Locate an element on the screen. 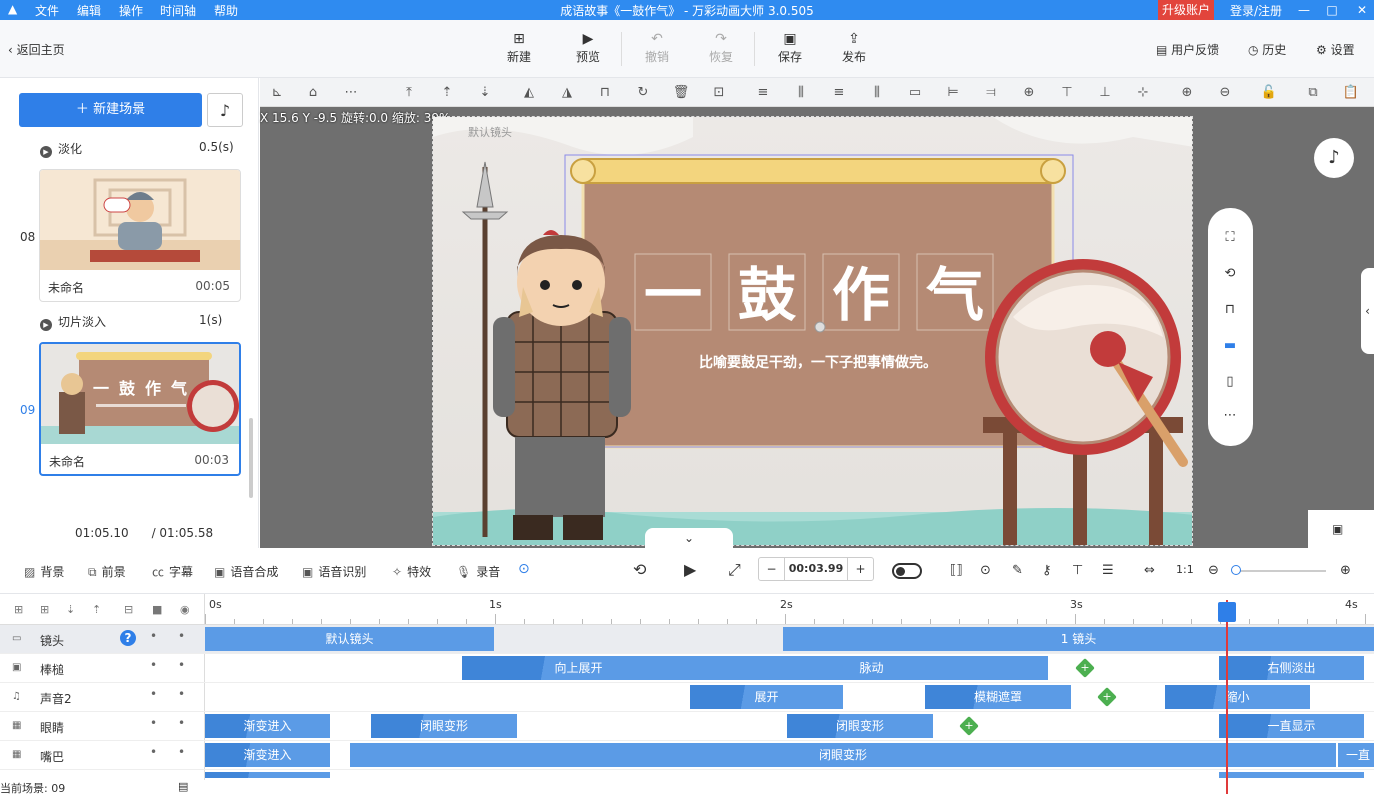  camera-icon: ⊙ is located at coordinates (985, 570).